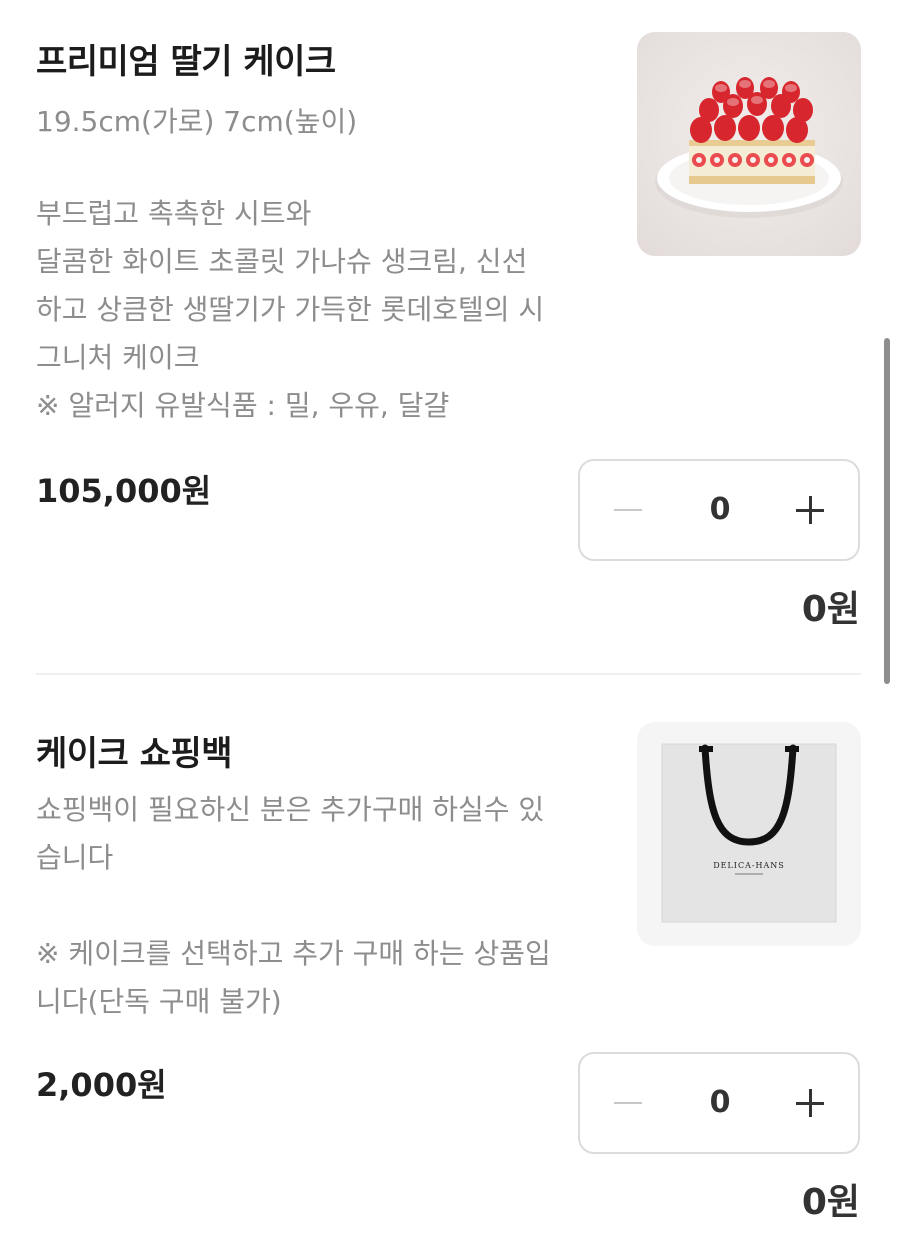 The width and height of the screenshot is (897, 1259). I want to click on bag-brand-logo: DELICA-HANS, so click(749, 865).